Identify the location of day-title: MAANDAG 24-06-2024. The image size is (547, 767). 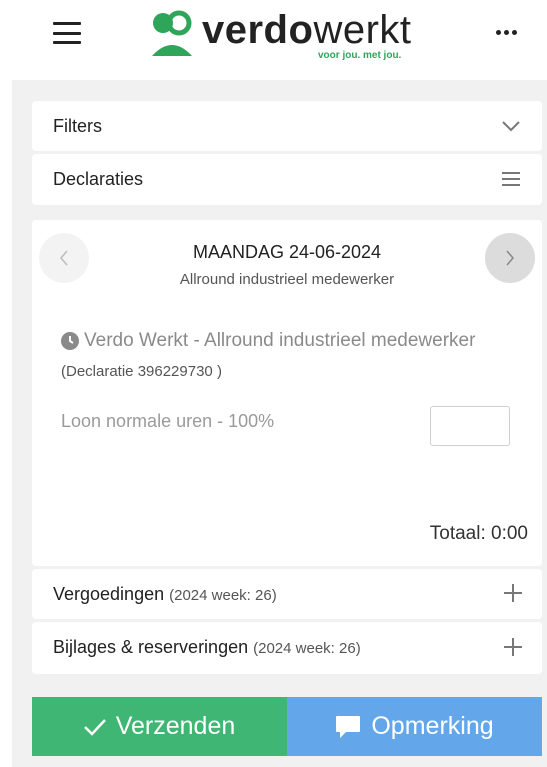
(287, 252).